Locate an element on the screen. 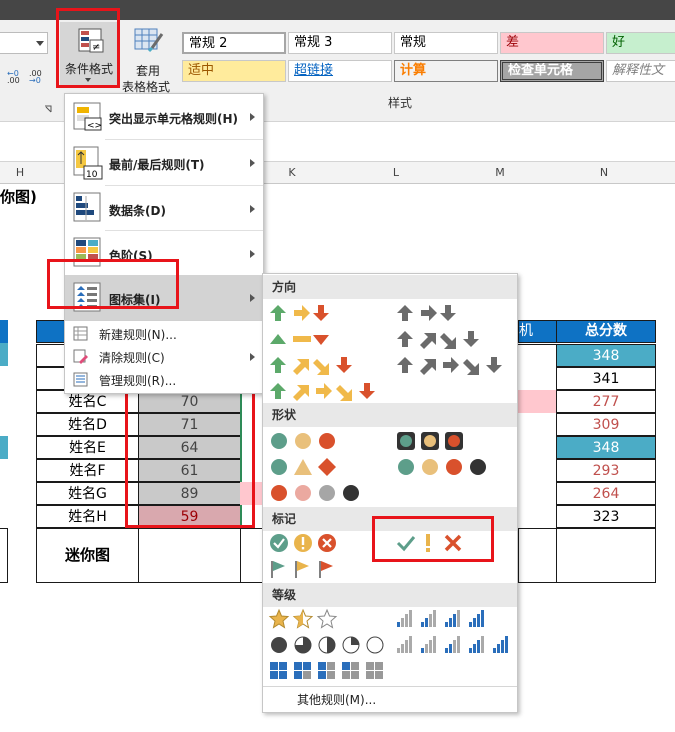  highlight-score-range is located at coordinates (190, 458).